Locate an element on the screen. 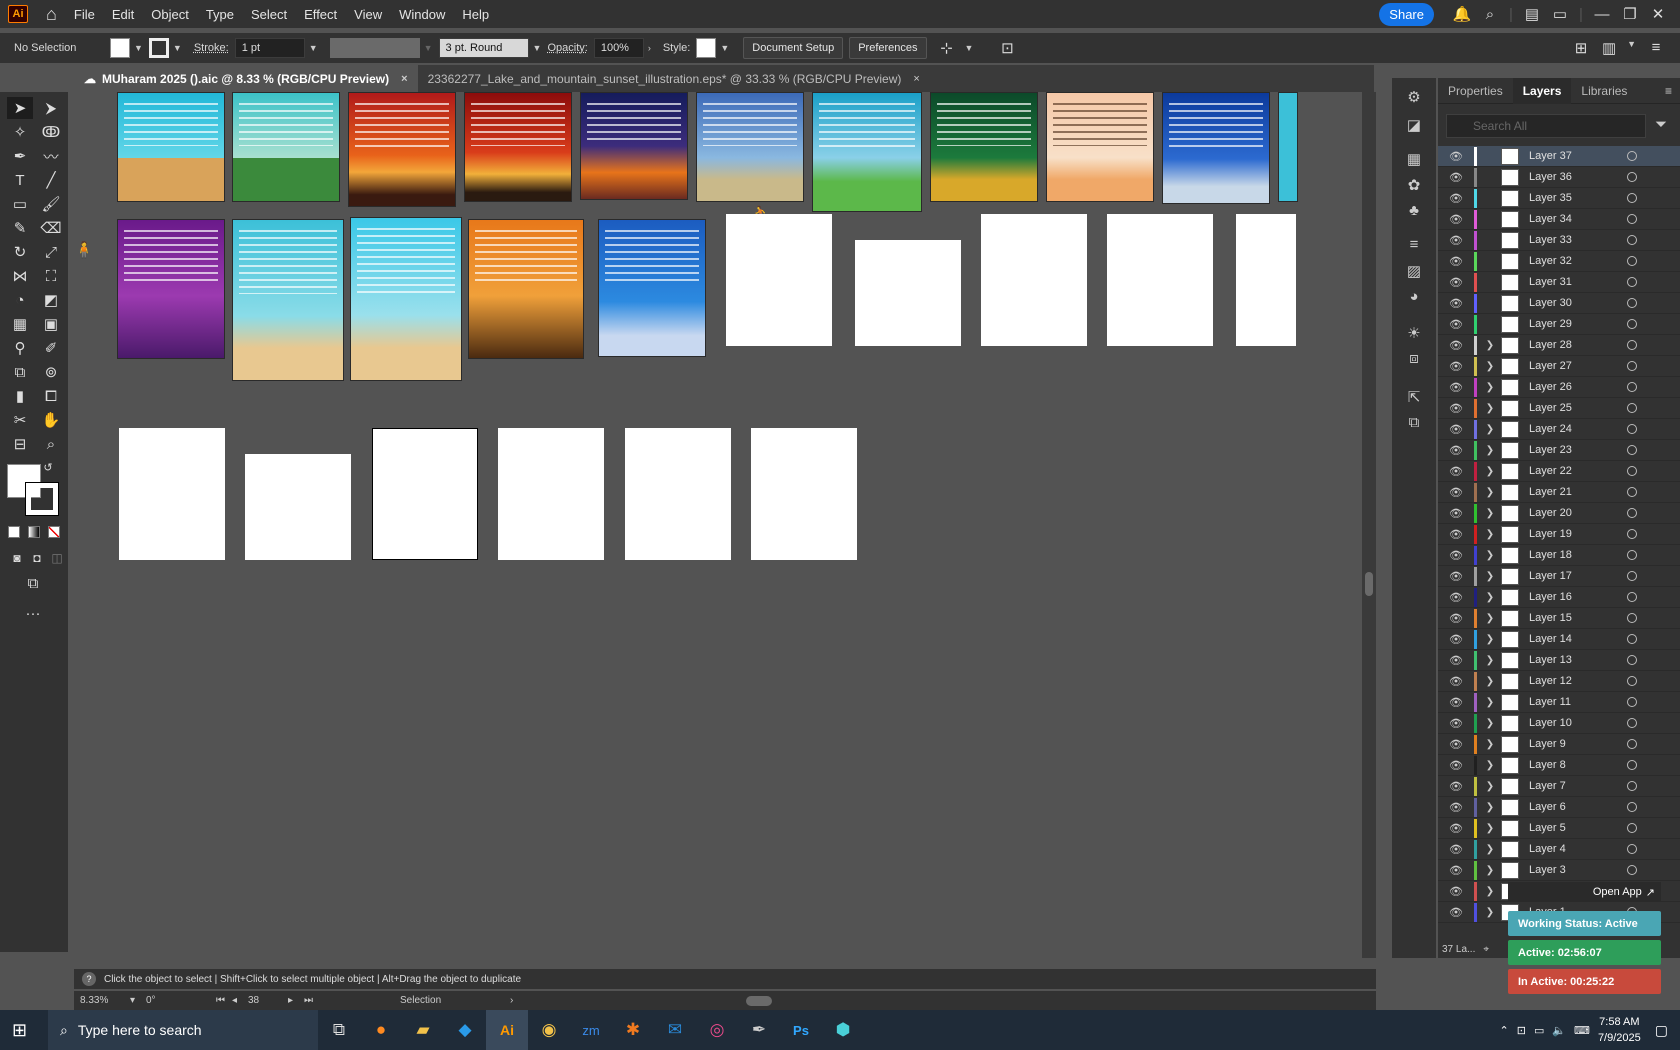 Image resolution: width=1680 pixels, height=1050 pixels. taskbar-search: ⌕ Type here to search is located at coordinates (183, 1030).